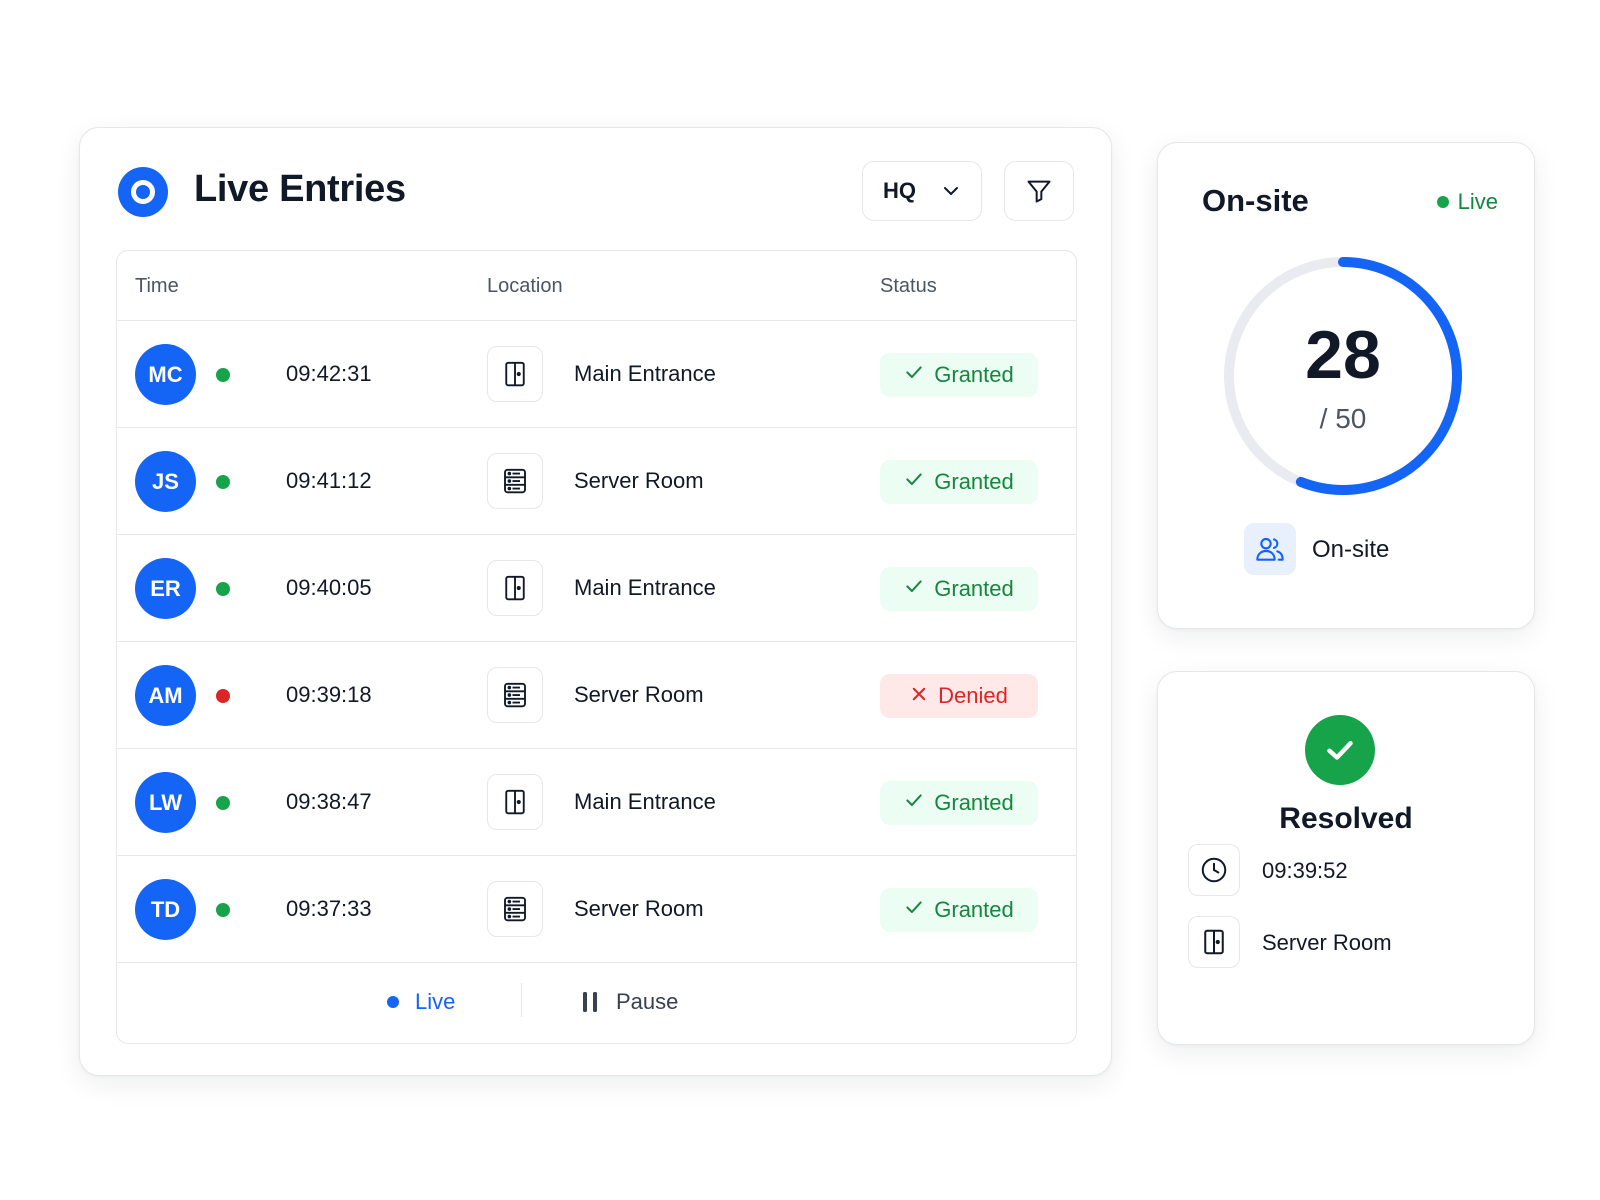 The height and width of the screenshot is (1200, 1600). What do you see at coordinates (973, 695) in the screenshot?
I see `status-label: Denied` at bounding box center [973, 695].